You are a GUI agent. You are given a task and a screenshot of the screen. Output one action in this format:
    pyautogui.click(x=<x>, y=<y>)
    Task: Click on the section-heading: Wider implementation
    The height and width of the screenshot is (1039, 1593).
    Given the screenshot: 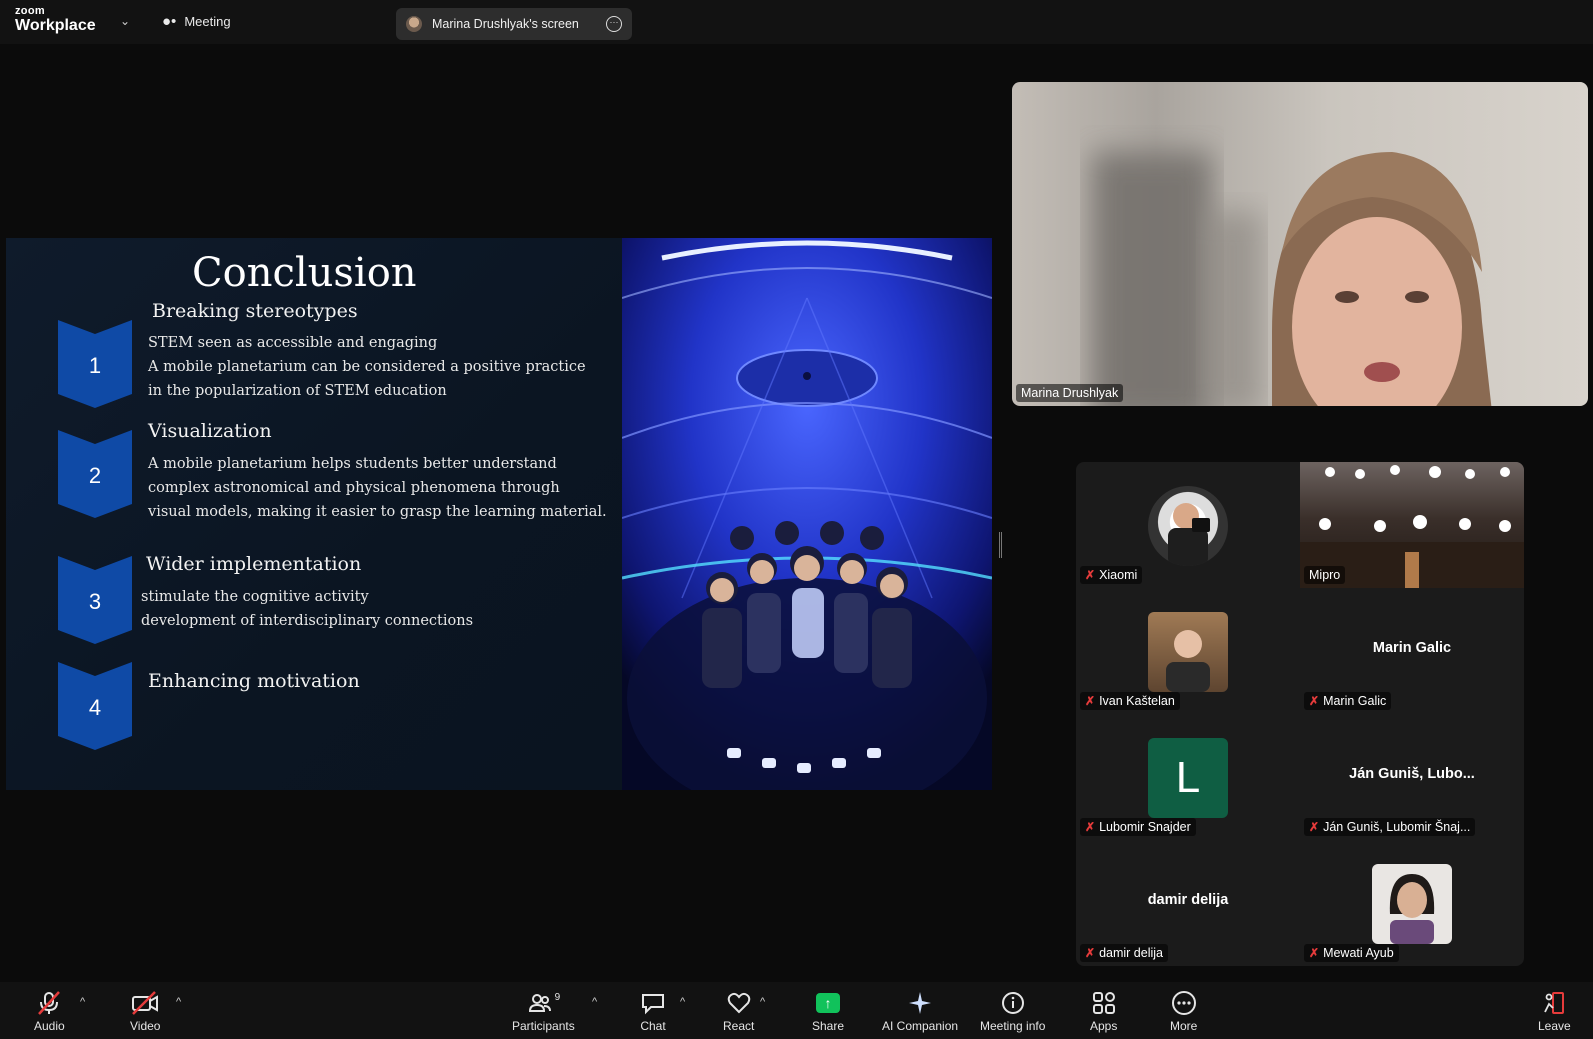 What is the action you would take?
    pyautogui.click(x=254, y=564)
    